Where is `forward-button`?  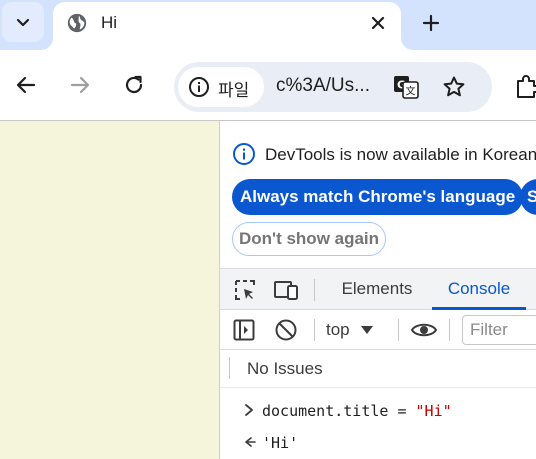
forward-button is located at coordinates (80, 85).